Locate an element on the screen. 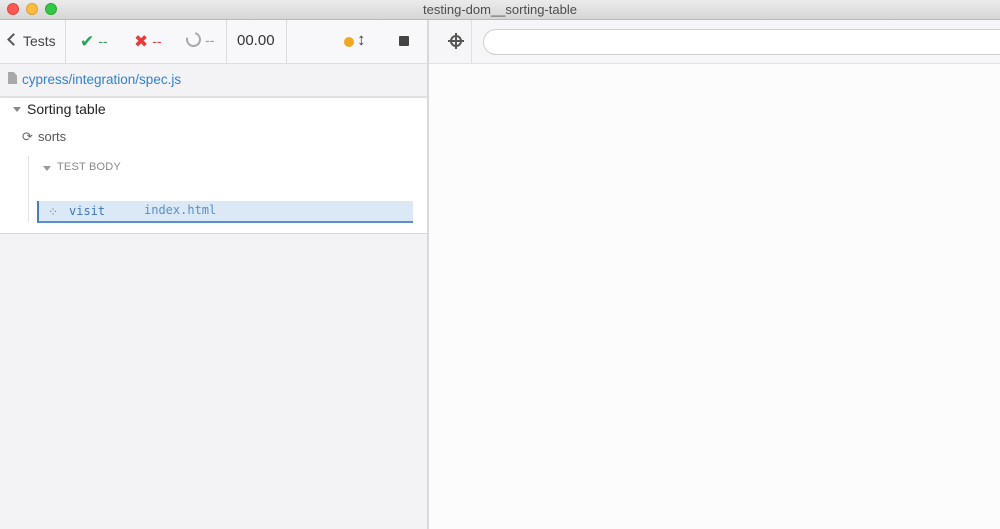 Image resolution: width=1000 pixels, height=529 pixels. file-icon is located at coordinates (12, 78).